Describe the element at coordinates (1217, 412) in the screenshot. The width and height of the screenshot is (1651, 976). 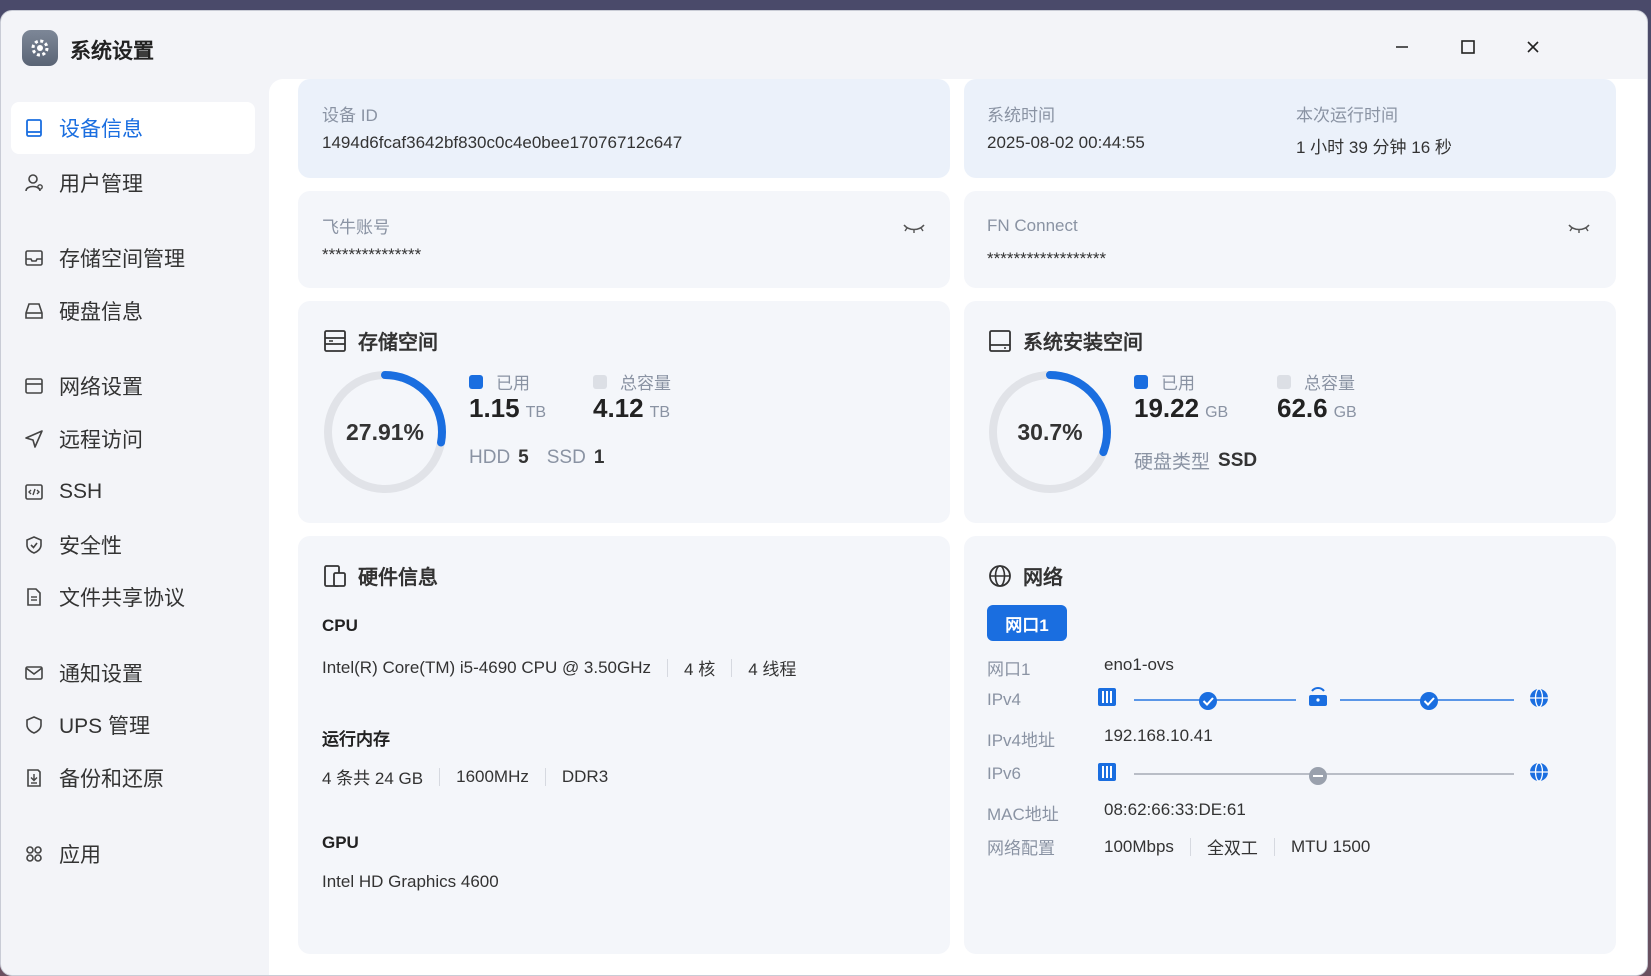
I see `system-used-unit: GB` at that location.